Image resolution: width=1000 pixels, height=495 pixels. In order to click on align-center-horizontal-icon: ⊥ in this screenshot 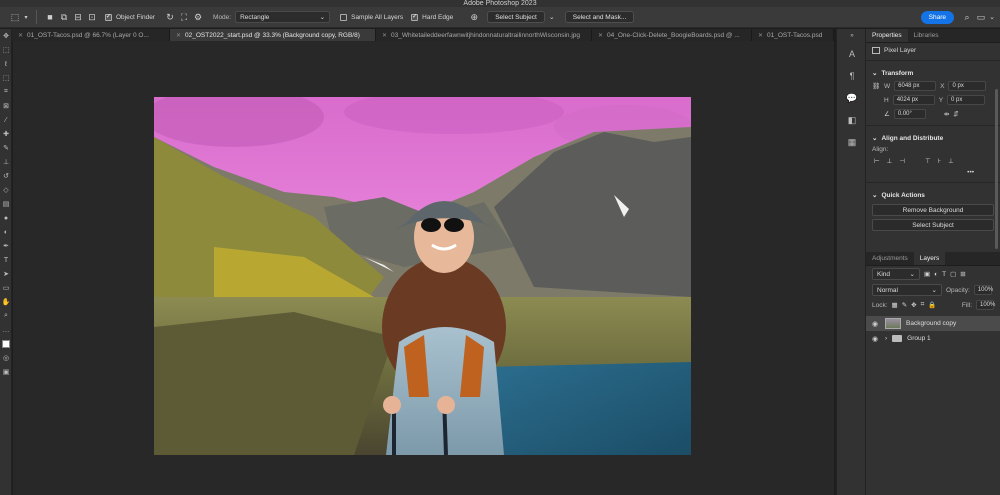, I will do `click(890, 161)`.